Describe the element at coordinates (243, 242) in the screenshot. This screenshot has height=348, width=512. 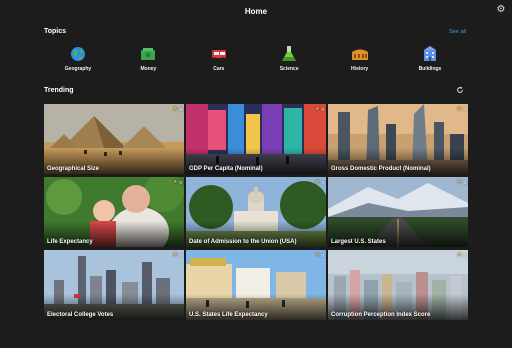
I see `card-title: Date of Admission to the Union (USA)` at that location.